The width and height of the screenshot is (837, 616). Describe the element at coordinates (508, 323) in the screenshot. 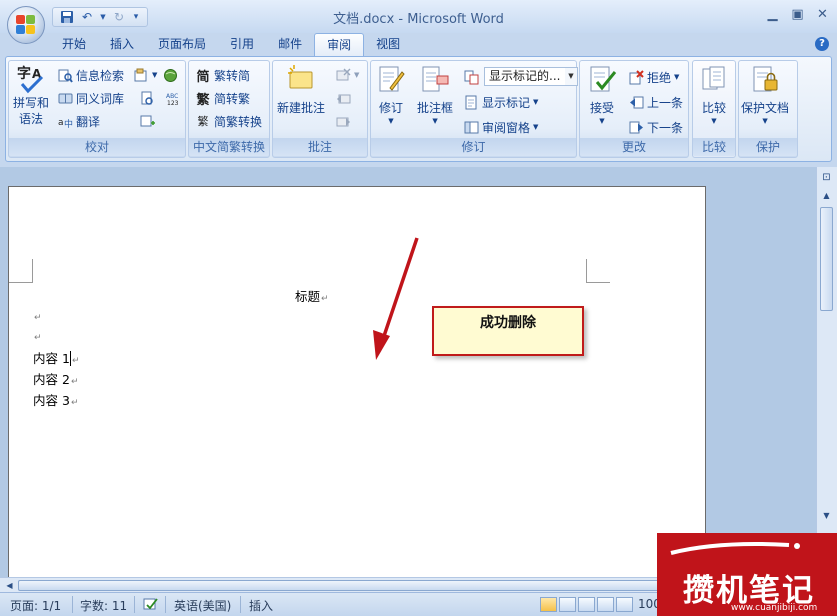

I see `callout-text: 成功删除` at that location.